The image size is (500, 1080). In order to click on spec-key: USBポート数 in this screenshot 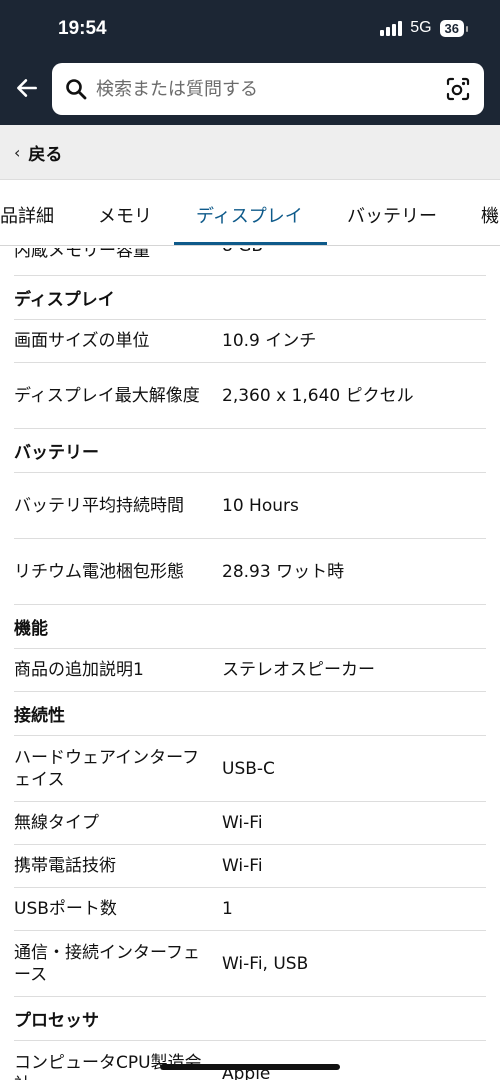, I will do `click(65, 909)`.